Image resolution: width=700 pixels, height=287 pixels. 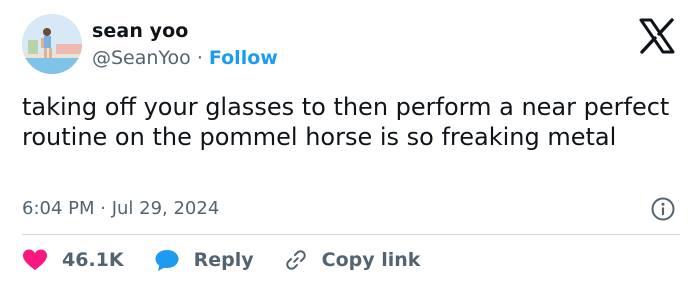 I want to click on action-bar: 46.1K Reply Copy link, so click(x=221, y=260).